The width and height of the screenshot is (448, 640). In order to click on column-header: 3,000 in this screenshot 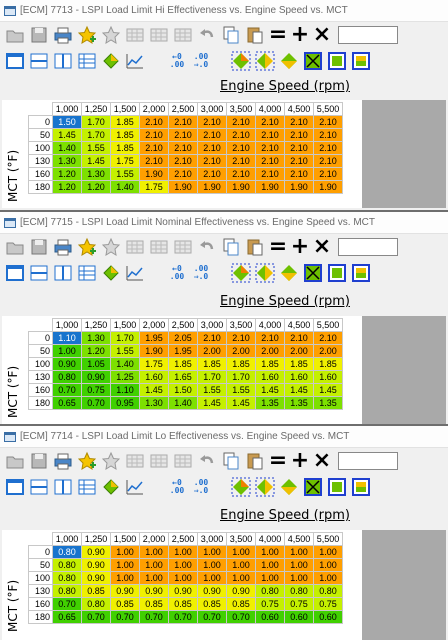, I will do `click(212, 539)`.